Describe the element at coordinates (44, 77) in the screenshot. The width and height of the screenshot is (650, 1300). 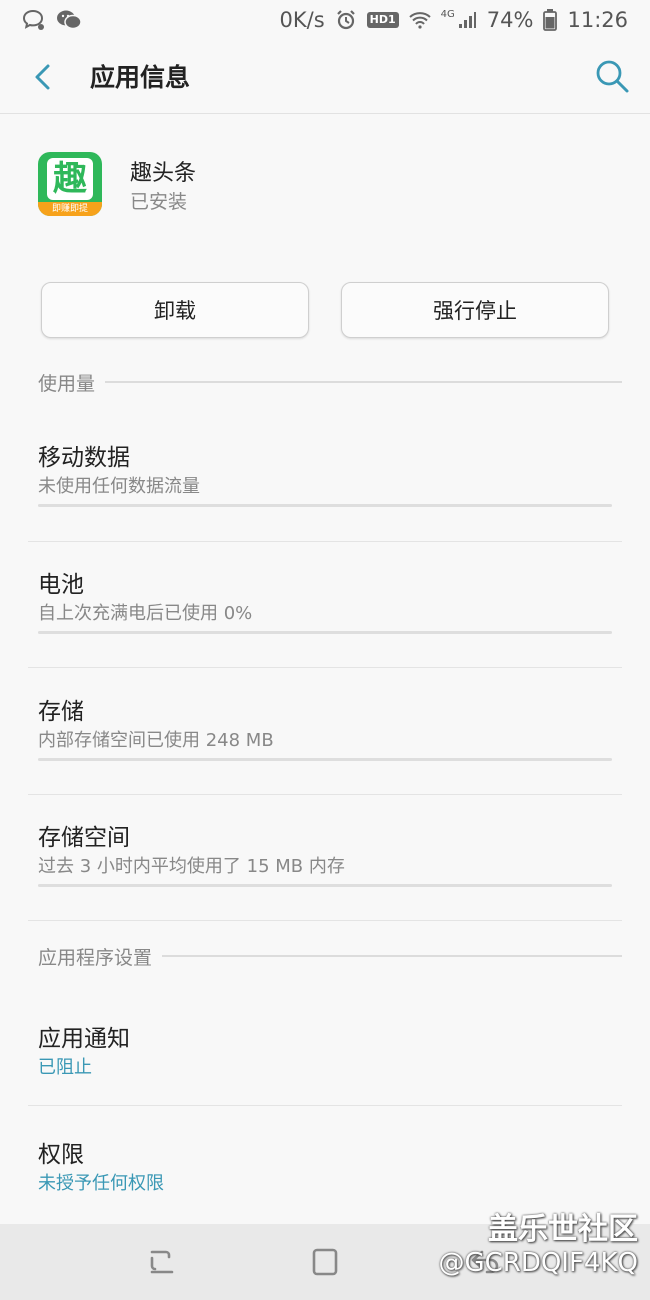
I see `back-arrow-icon` at that location.